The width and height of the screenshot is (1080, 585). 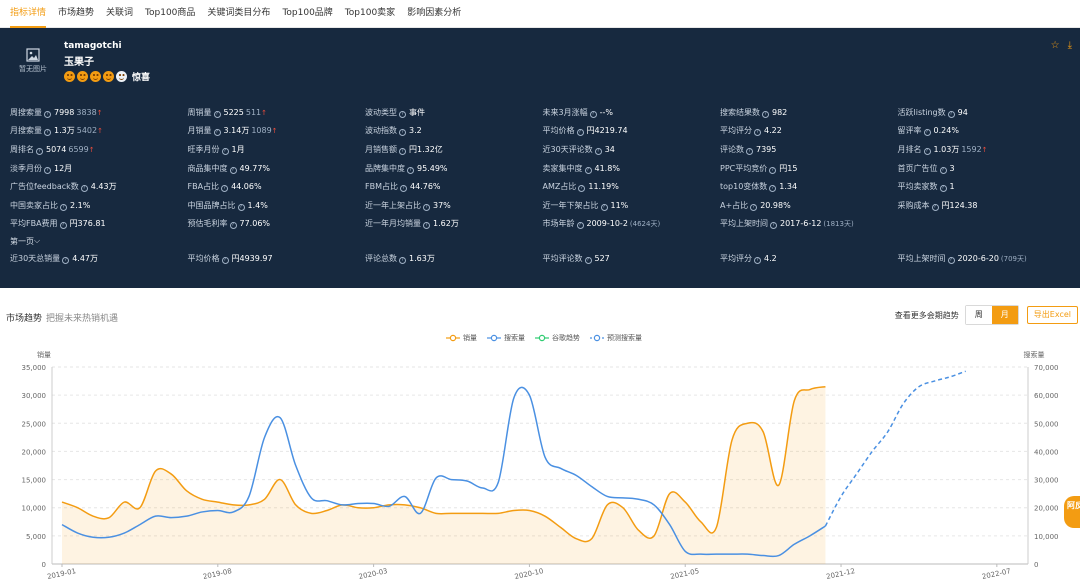 I want to click on metric-value: 1.63万, so click(x=422, y=258).